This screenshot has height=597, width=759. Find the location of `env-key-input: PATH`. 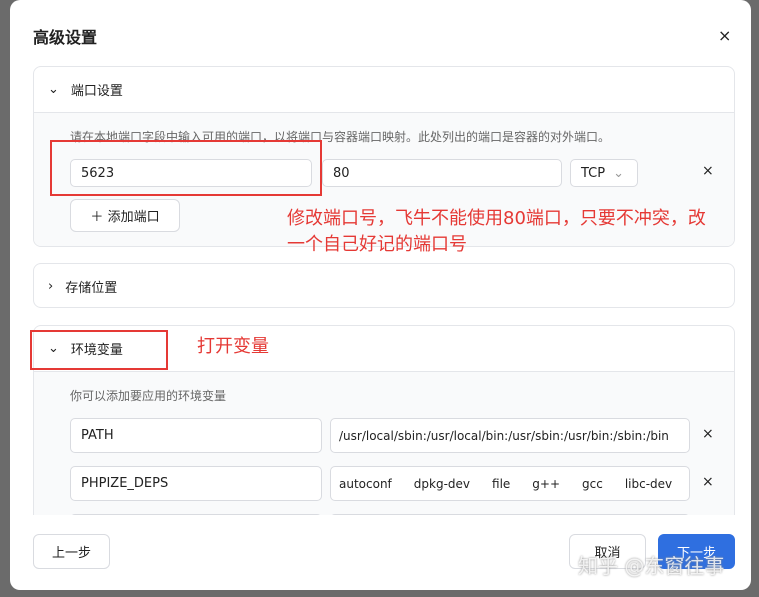

env-key-input: PATH is located at coordinates (196, 435).